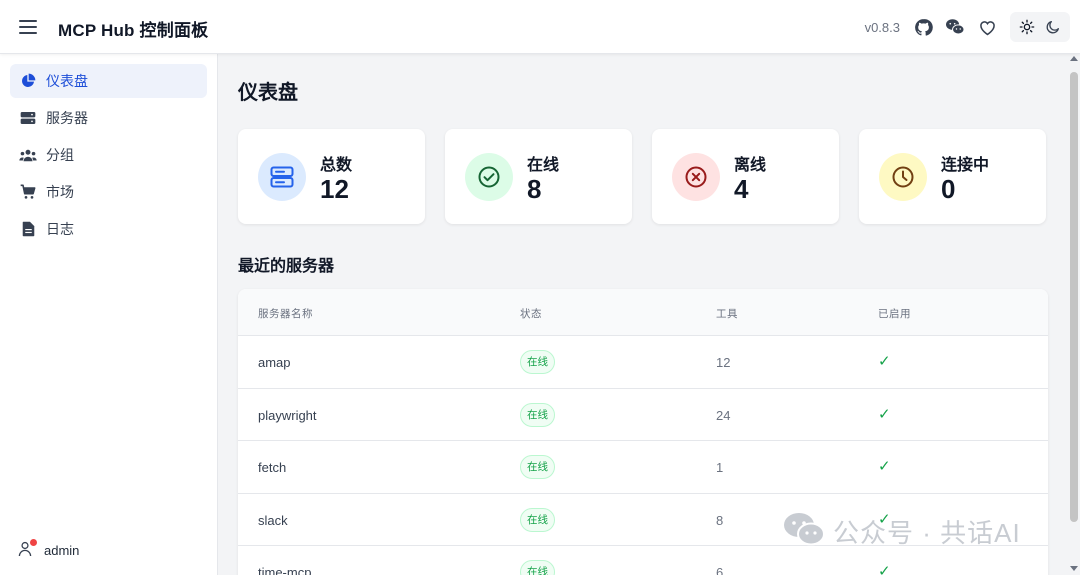 This screenshot has width=1080, height=575. What do you see at coordinates (948, 189) in the screenshot?
I see `stat-value: 0` at bounding box center [948, 189].